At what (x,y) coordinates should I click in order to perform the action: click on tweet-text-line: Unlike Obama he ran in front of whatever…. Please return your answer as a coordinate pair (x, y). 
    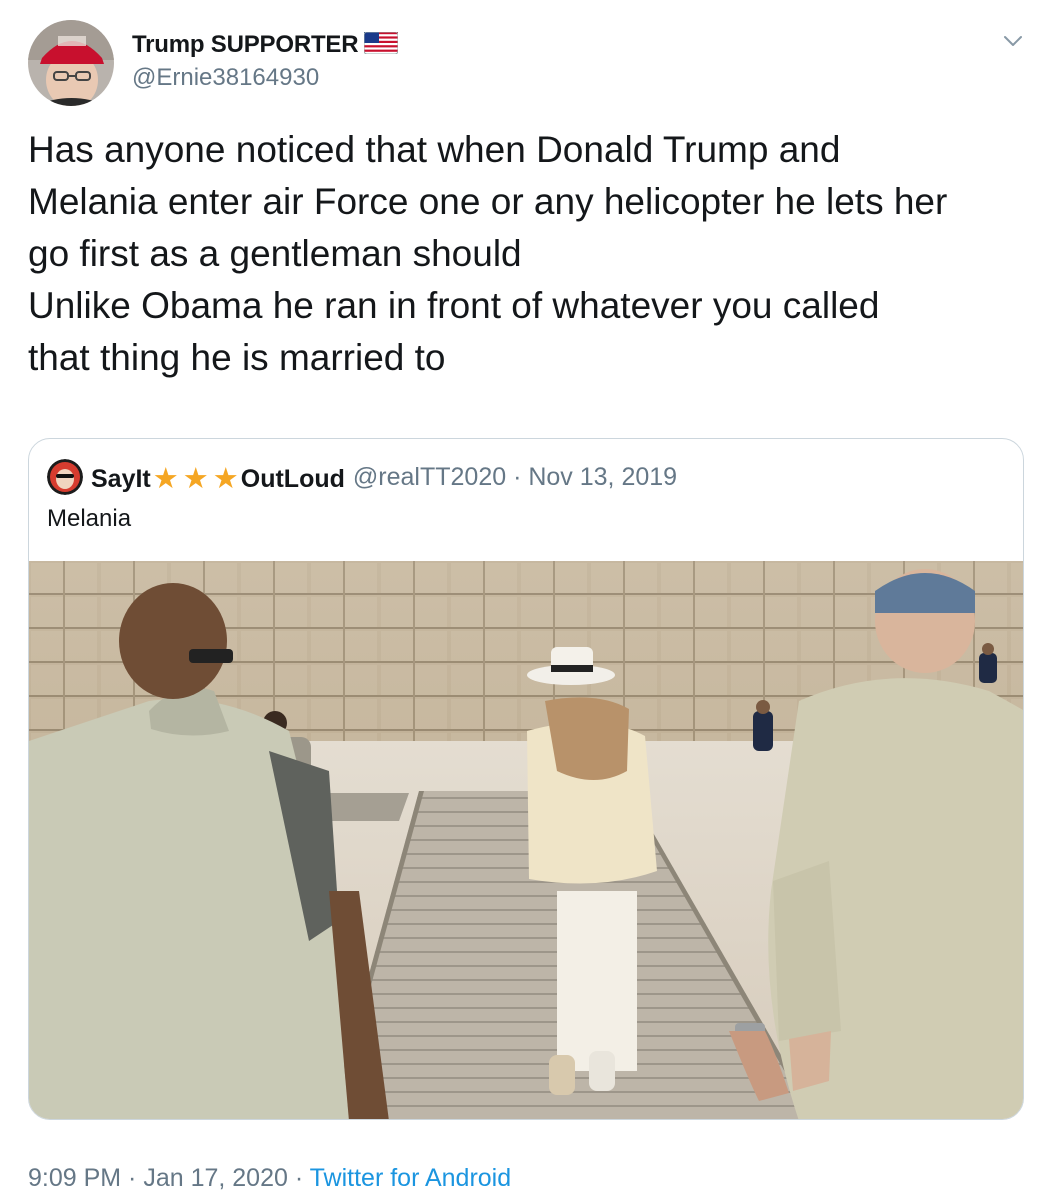
    Looking at the image, I should click on (454, 305).